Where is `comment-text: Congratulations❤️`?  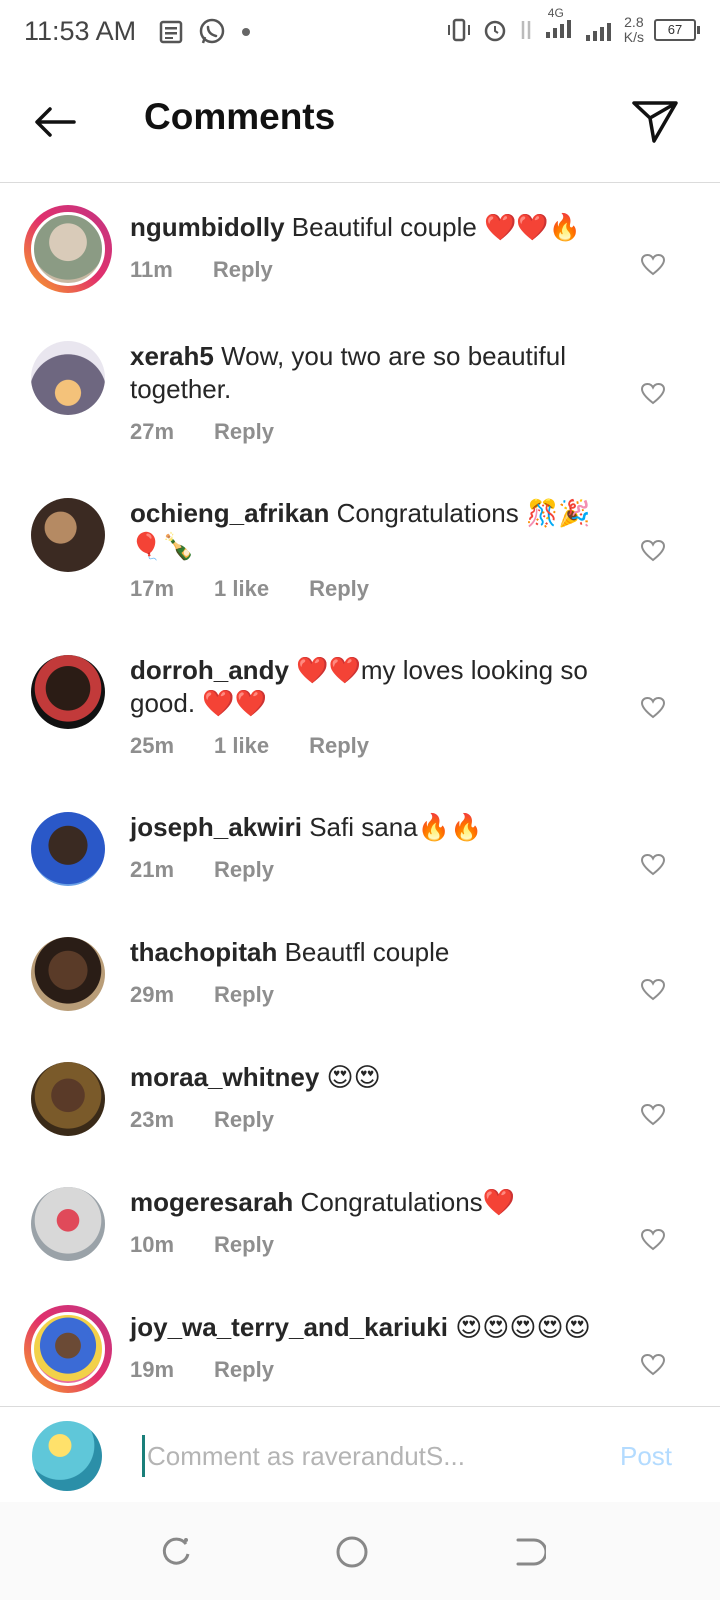 comment-text: Congratulations❤️ is located at coordinates (408, 1202).